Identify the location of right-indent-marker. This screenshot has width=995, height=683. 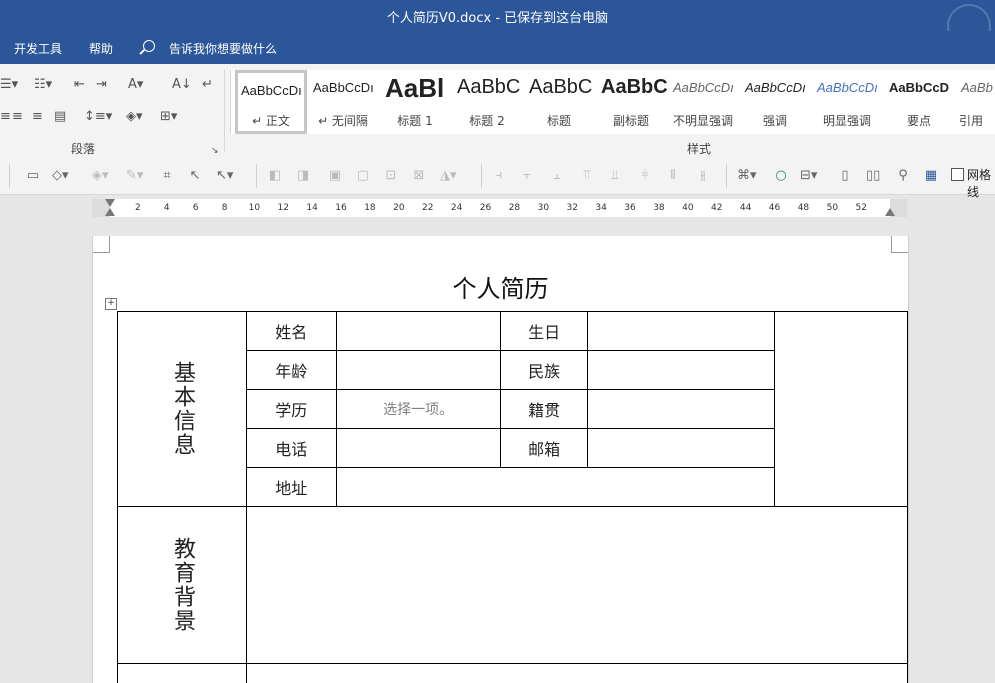
(890, 212).